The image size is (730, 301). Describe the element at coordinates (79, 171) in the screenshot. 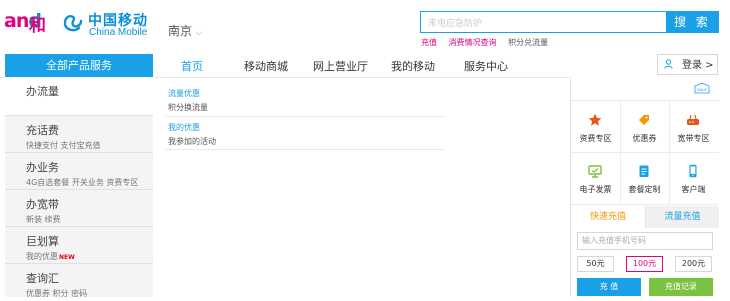

I see `category-item-business: 办业务 4G自选套餐 开关业务 资费专区` at that location.